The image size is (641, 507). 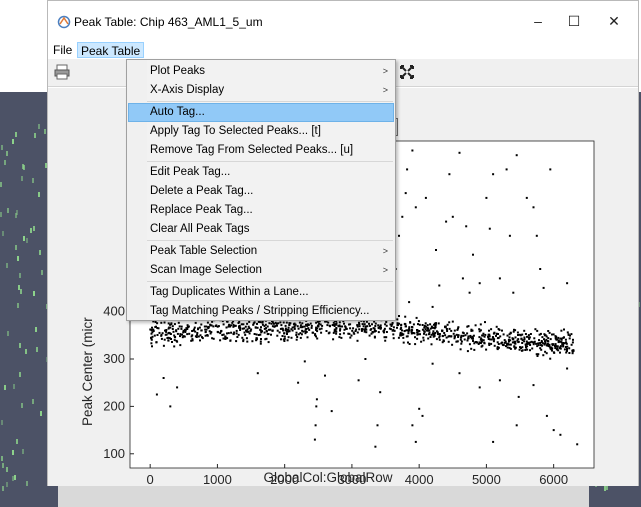 What do you see at coordinates (261, 90) in the screenshot?
I see `menu-item-x-axis-display: X-Axis Display >` at bounding box center [261, 90].